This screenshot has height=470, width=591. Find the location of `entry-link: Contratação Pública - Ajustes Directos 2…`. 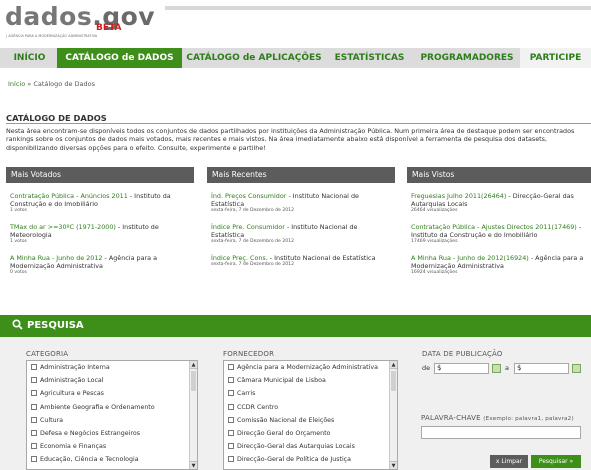

entry-link: Contratação Pública - Ajustes Directos 2… is located at coordinates (494, 227).